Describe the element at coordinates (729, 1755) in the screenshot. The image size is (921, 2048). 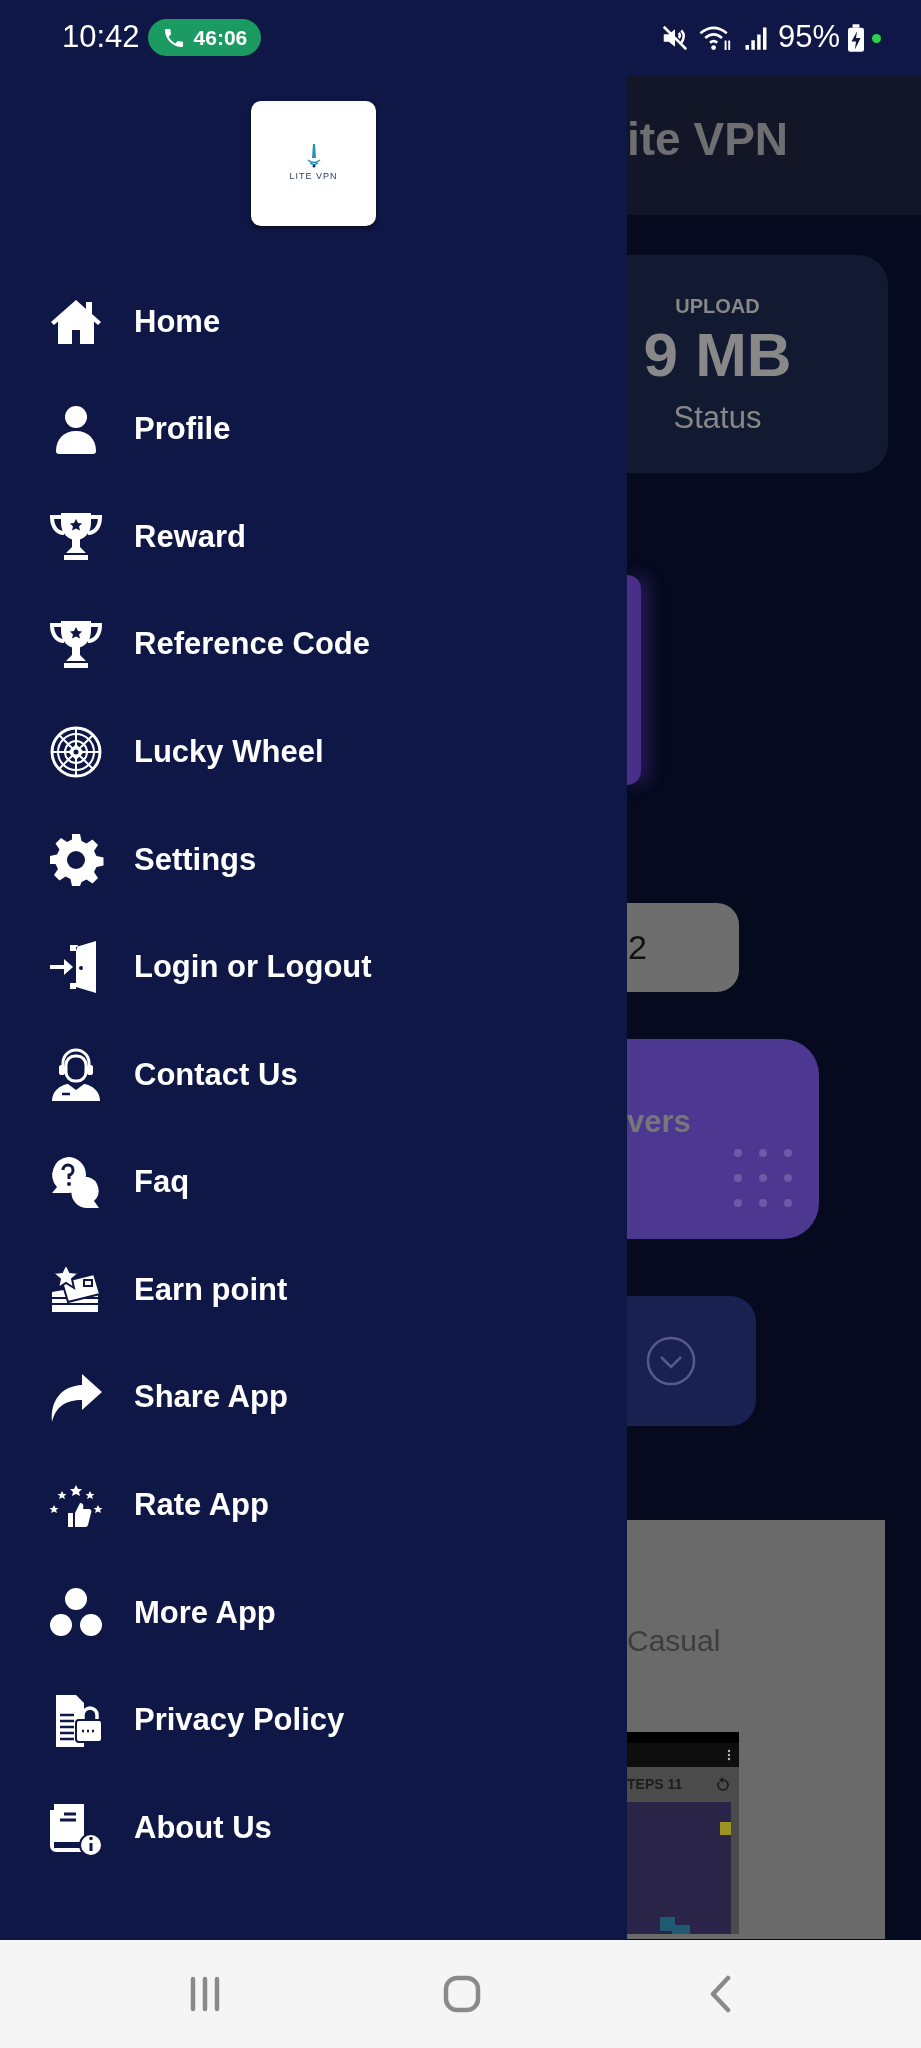
I see `more-icon` at that location.